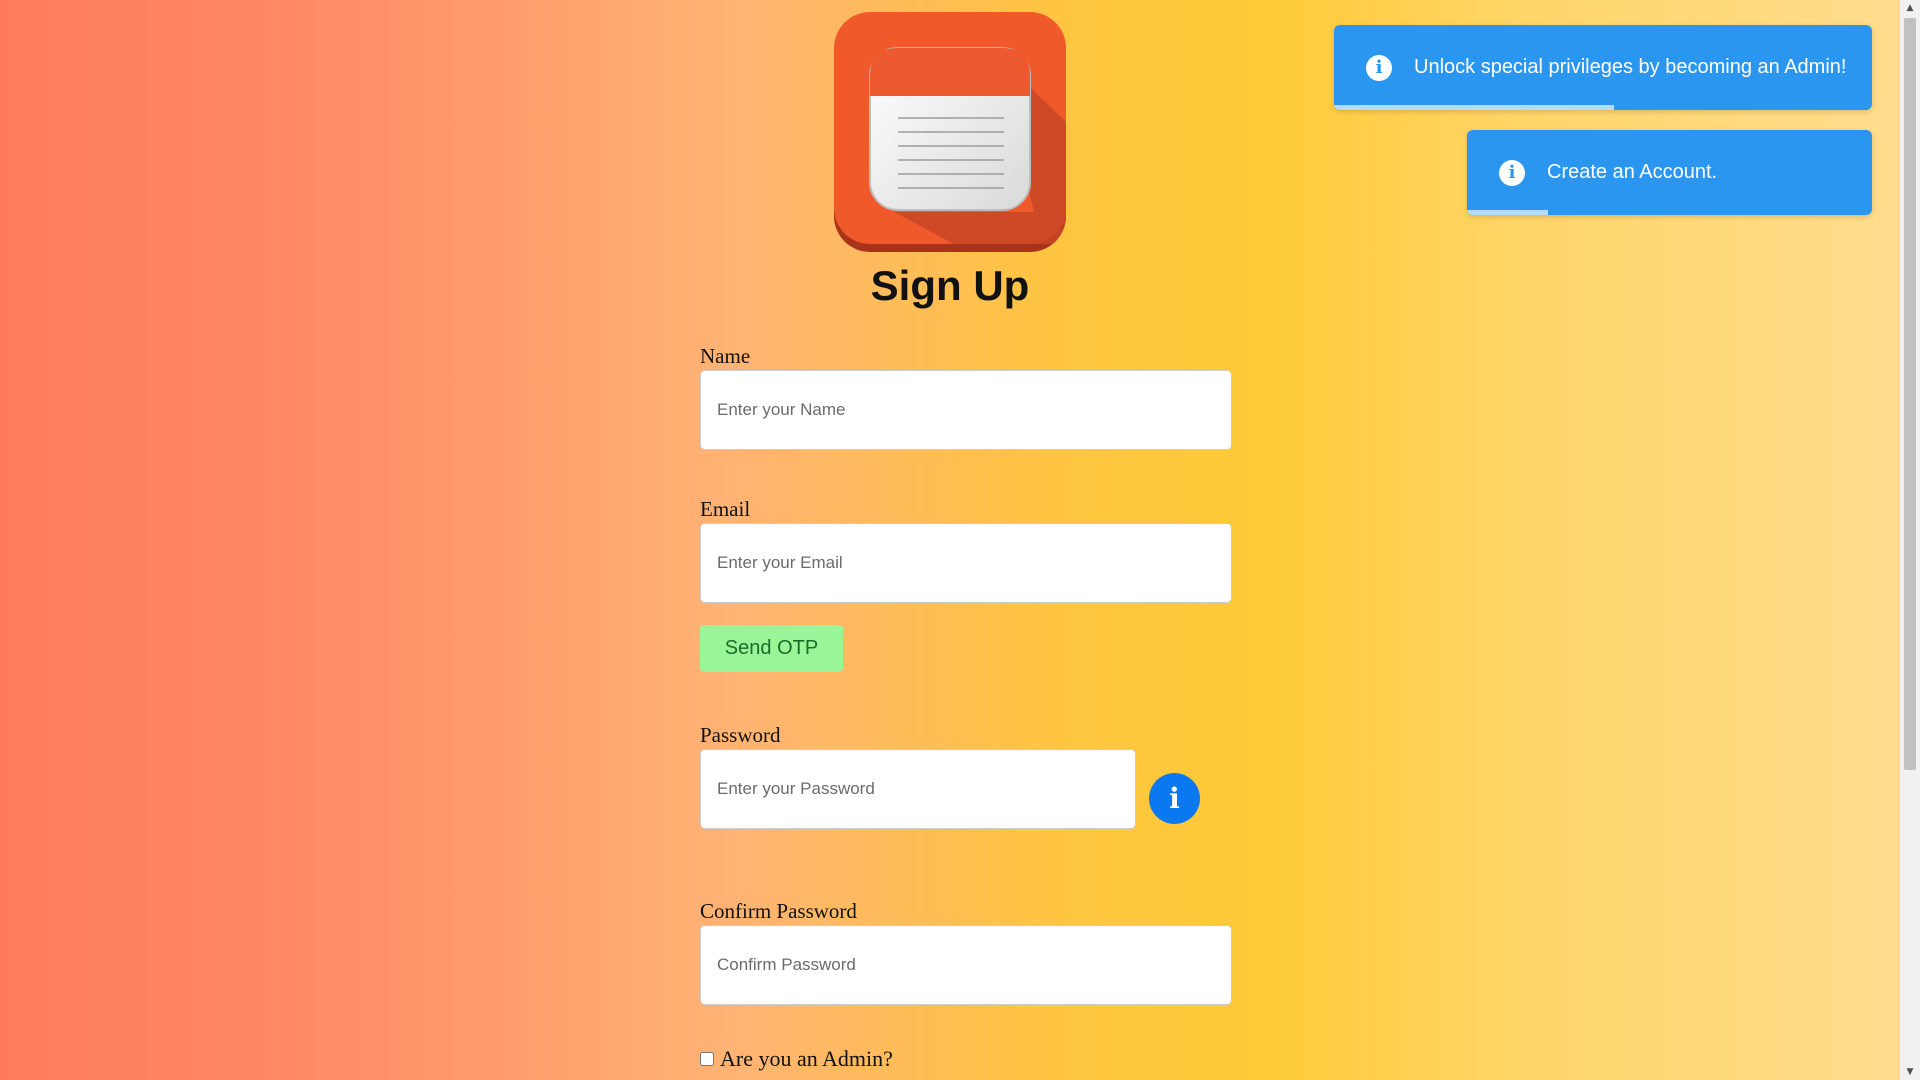  What do you see at coordinates (918, 789) in the screenshot?
I see `password-input` at bounding box center [918, 789].